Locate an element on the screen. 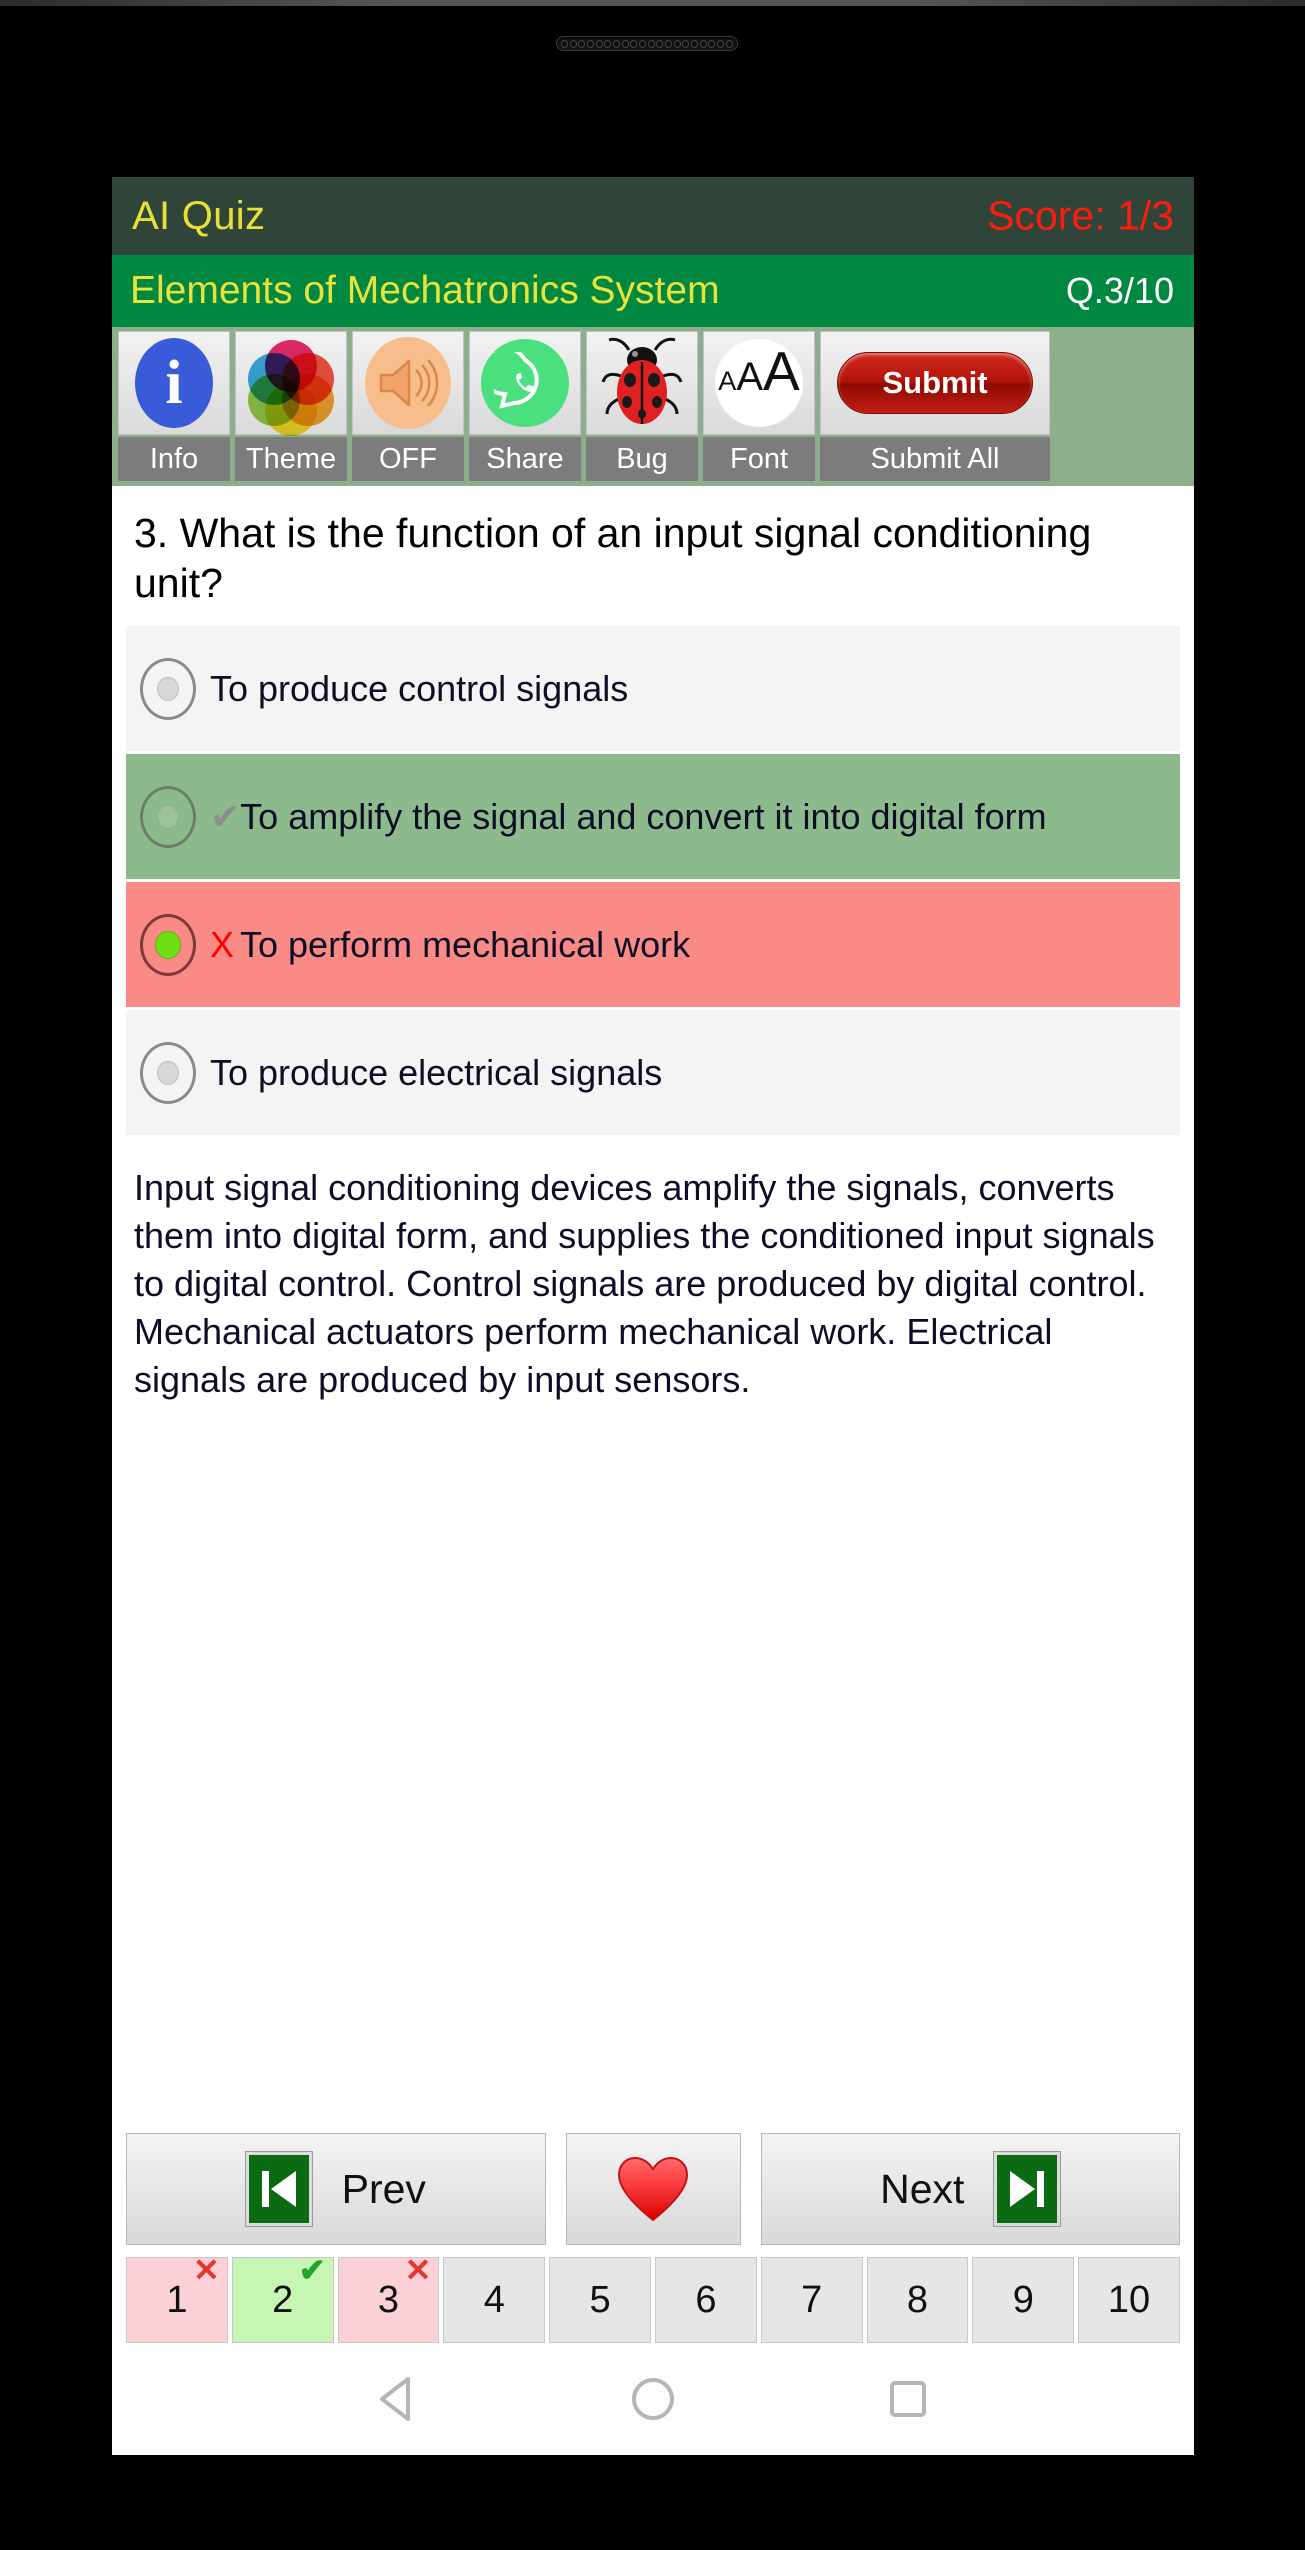  share-button is located at coordinates (525, 383).